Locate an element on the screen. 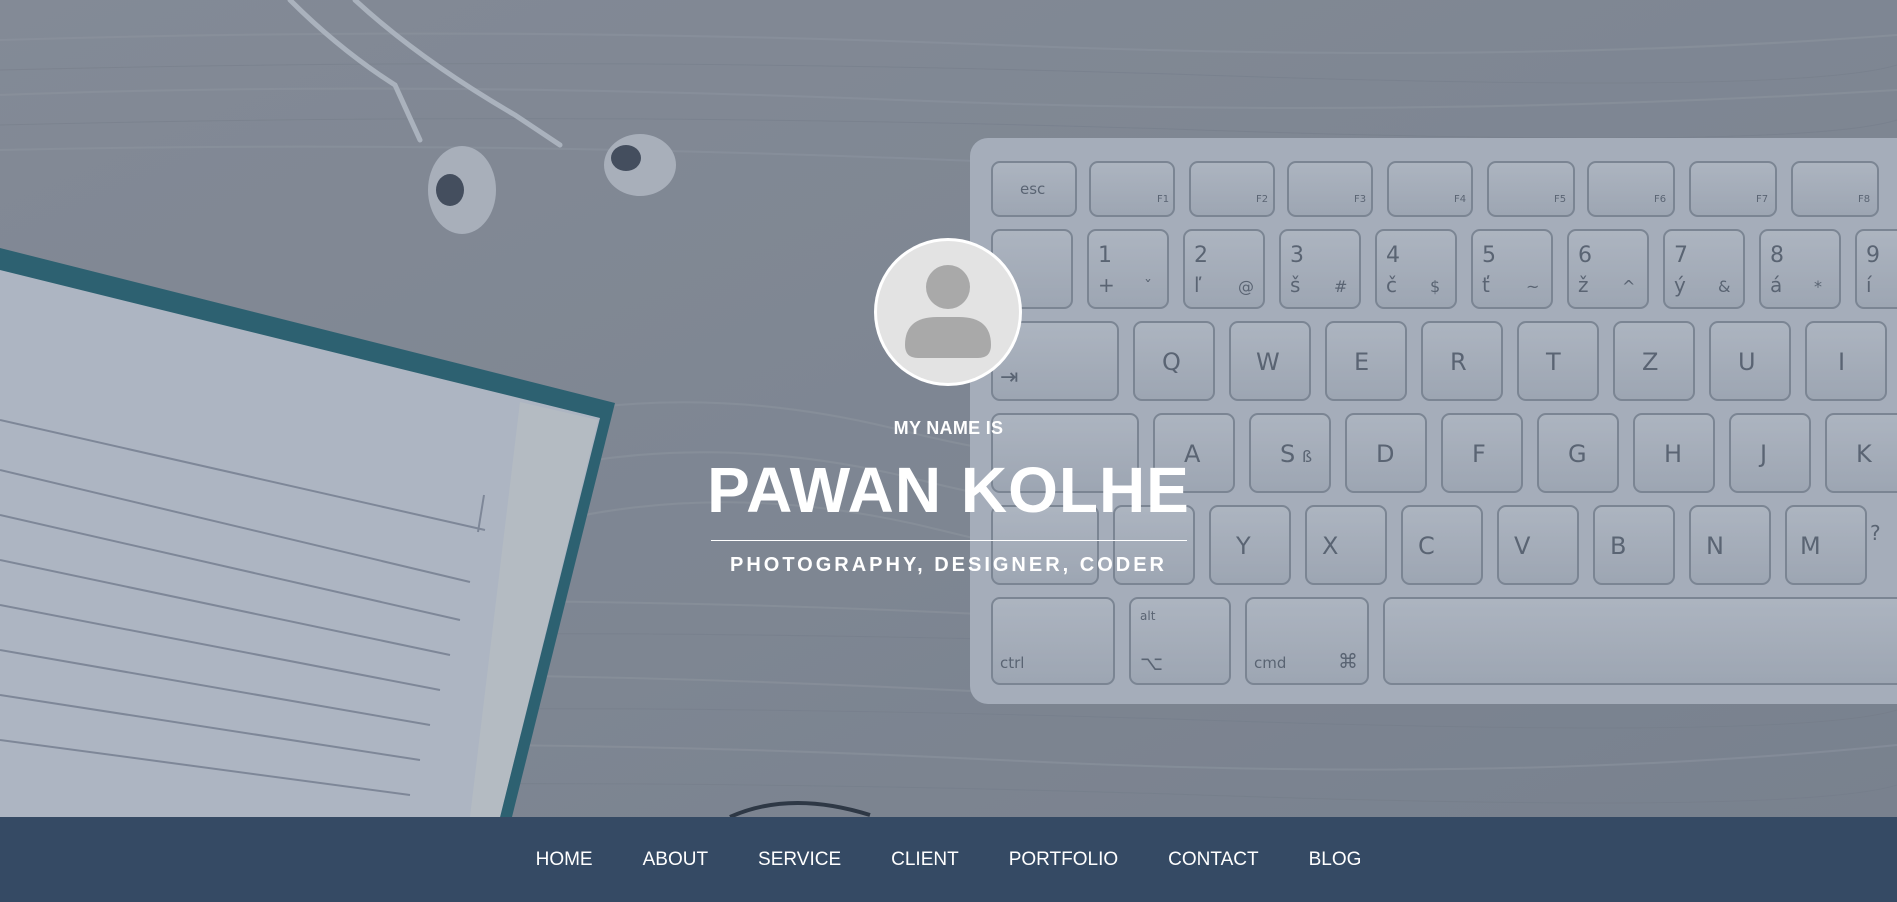  nav-item-client: CLIENT is located at coordinates (925, 860).